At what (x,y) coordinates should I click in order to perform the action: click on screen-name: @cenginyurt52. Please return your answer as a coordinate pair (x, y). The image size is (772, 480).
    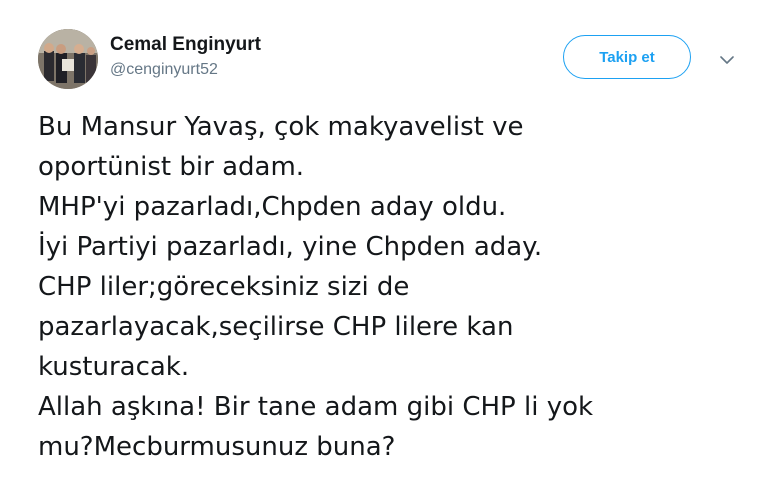
    Looking at the image, I should click on (185, 70).